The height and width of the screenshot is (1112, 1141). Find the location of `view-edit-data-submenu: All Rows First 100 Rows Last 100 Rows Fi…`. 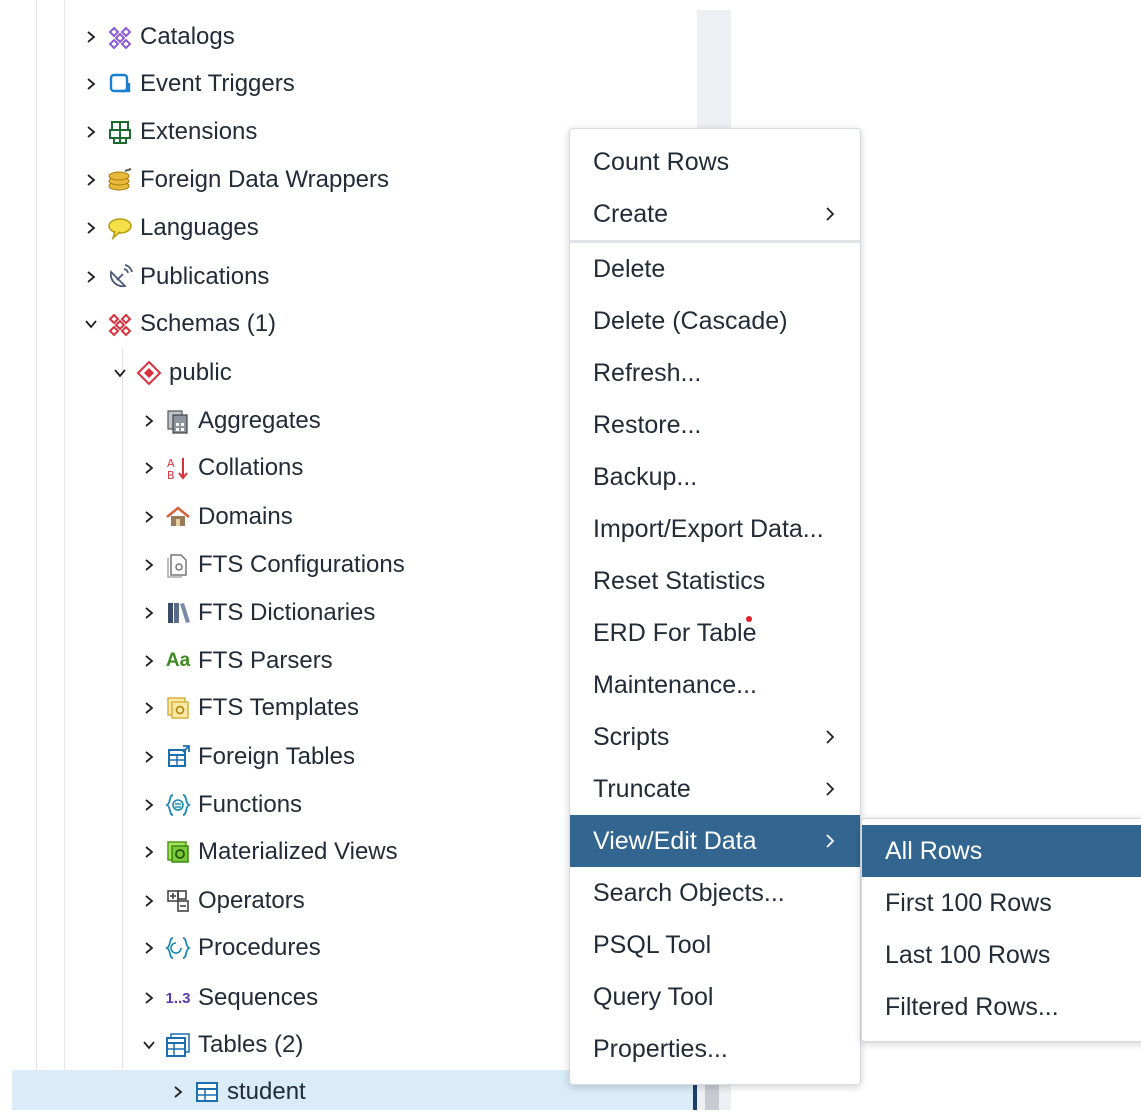

view-edit-data-submenu: All Rows First 100 Rows Last 100 Rows Fi… is located at coordinates (1001, 930).